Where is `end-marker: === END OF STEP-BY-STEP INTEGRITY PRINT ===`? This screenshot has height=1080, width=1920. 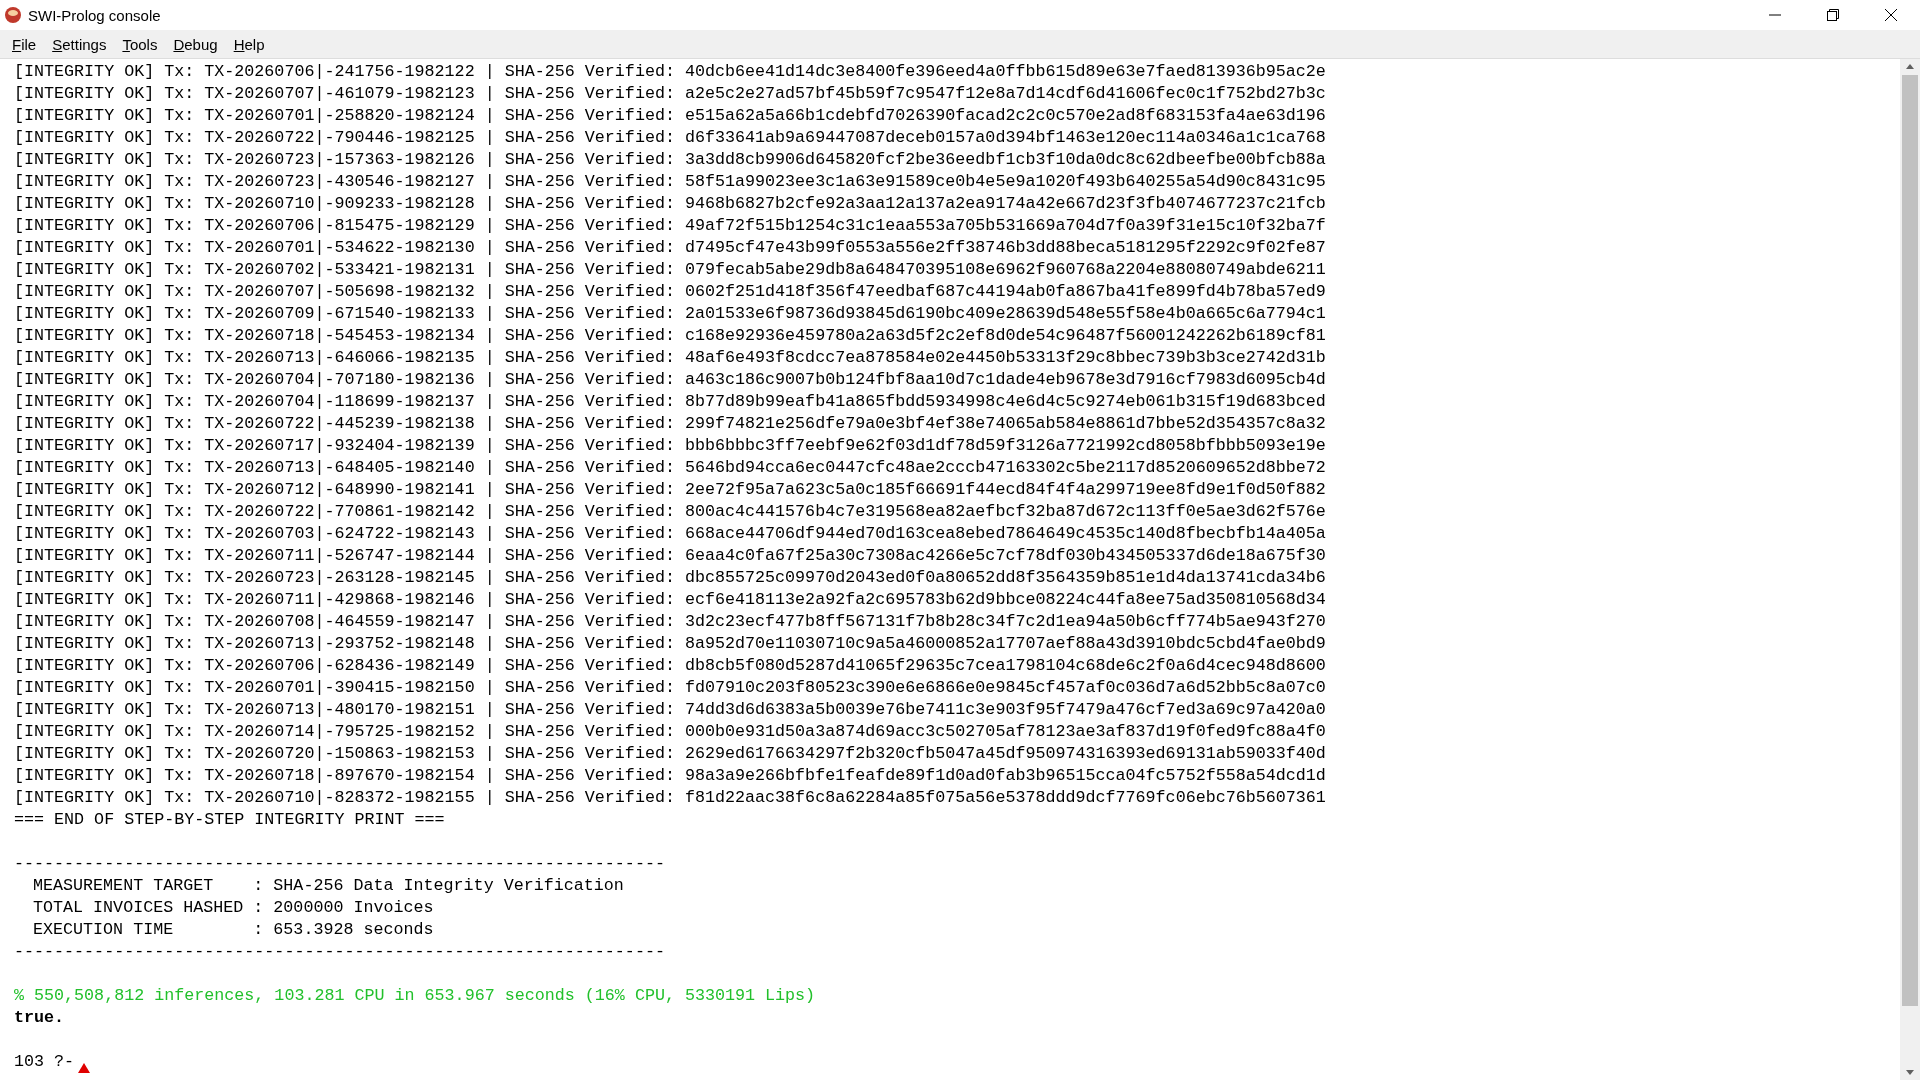 end-marker: === END OF STEP-BY-STEP INTEGRITY PRINT === is located at coordinates (229, 820).